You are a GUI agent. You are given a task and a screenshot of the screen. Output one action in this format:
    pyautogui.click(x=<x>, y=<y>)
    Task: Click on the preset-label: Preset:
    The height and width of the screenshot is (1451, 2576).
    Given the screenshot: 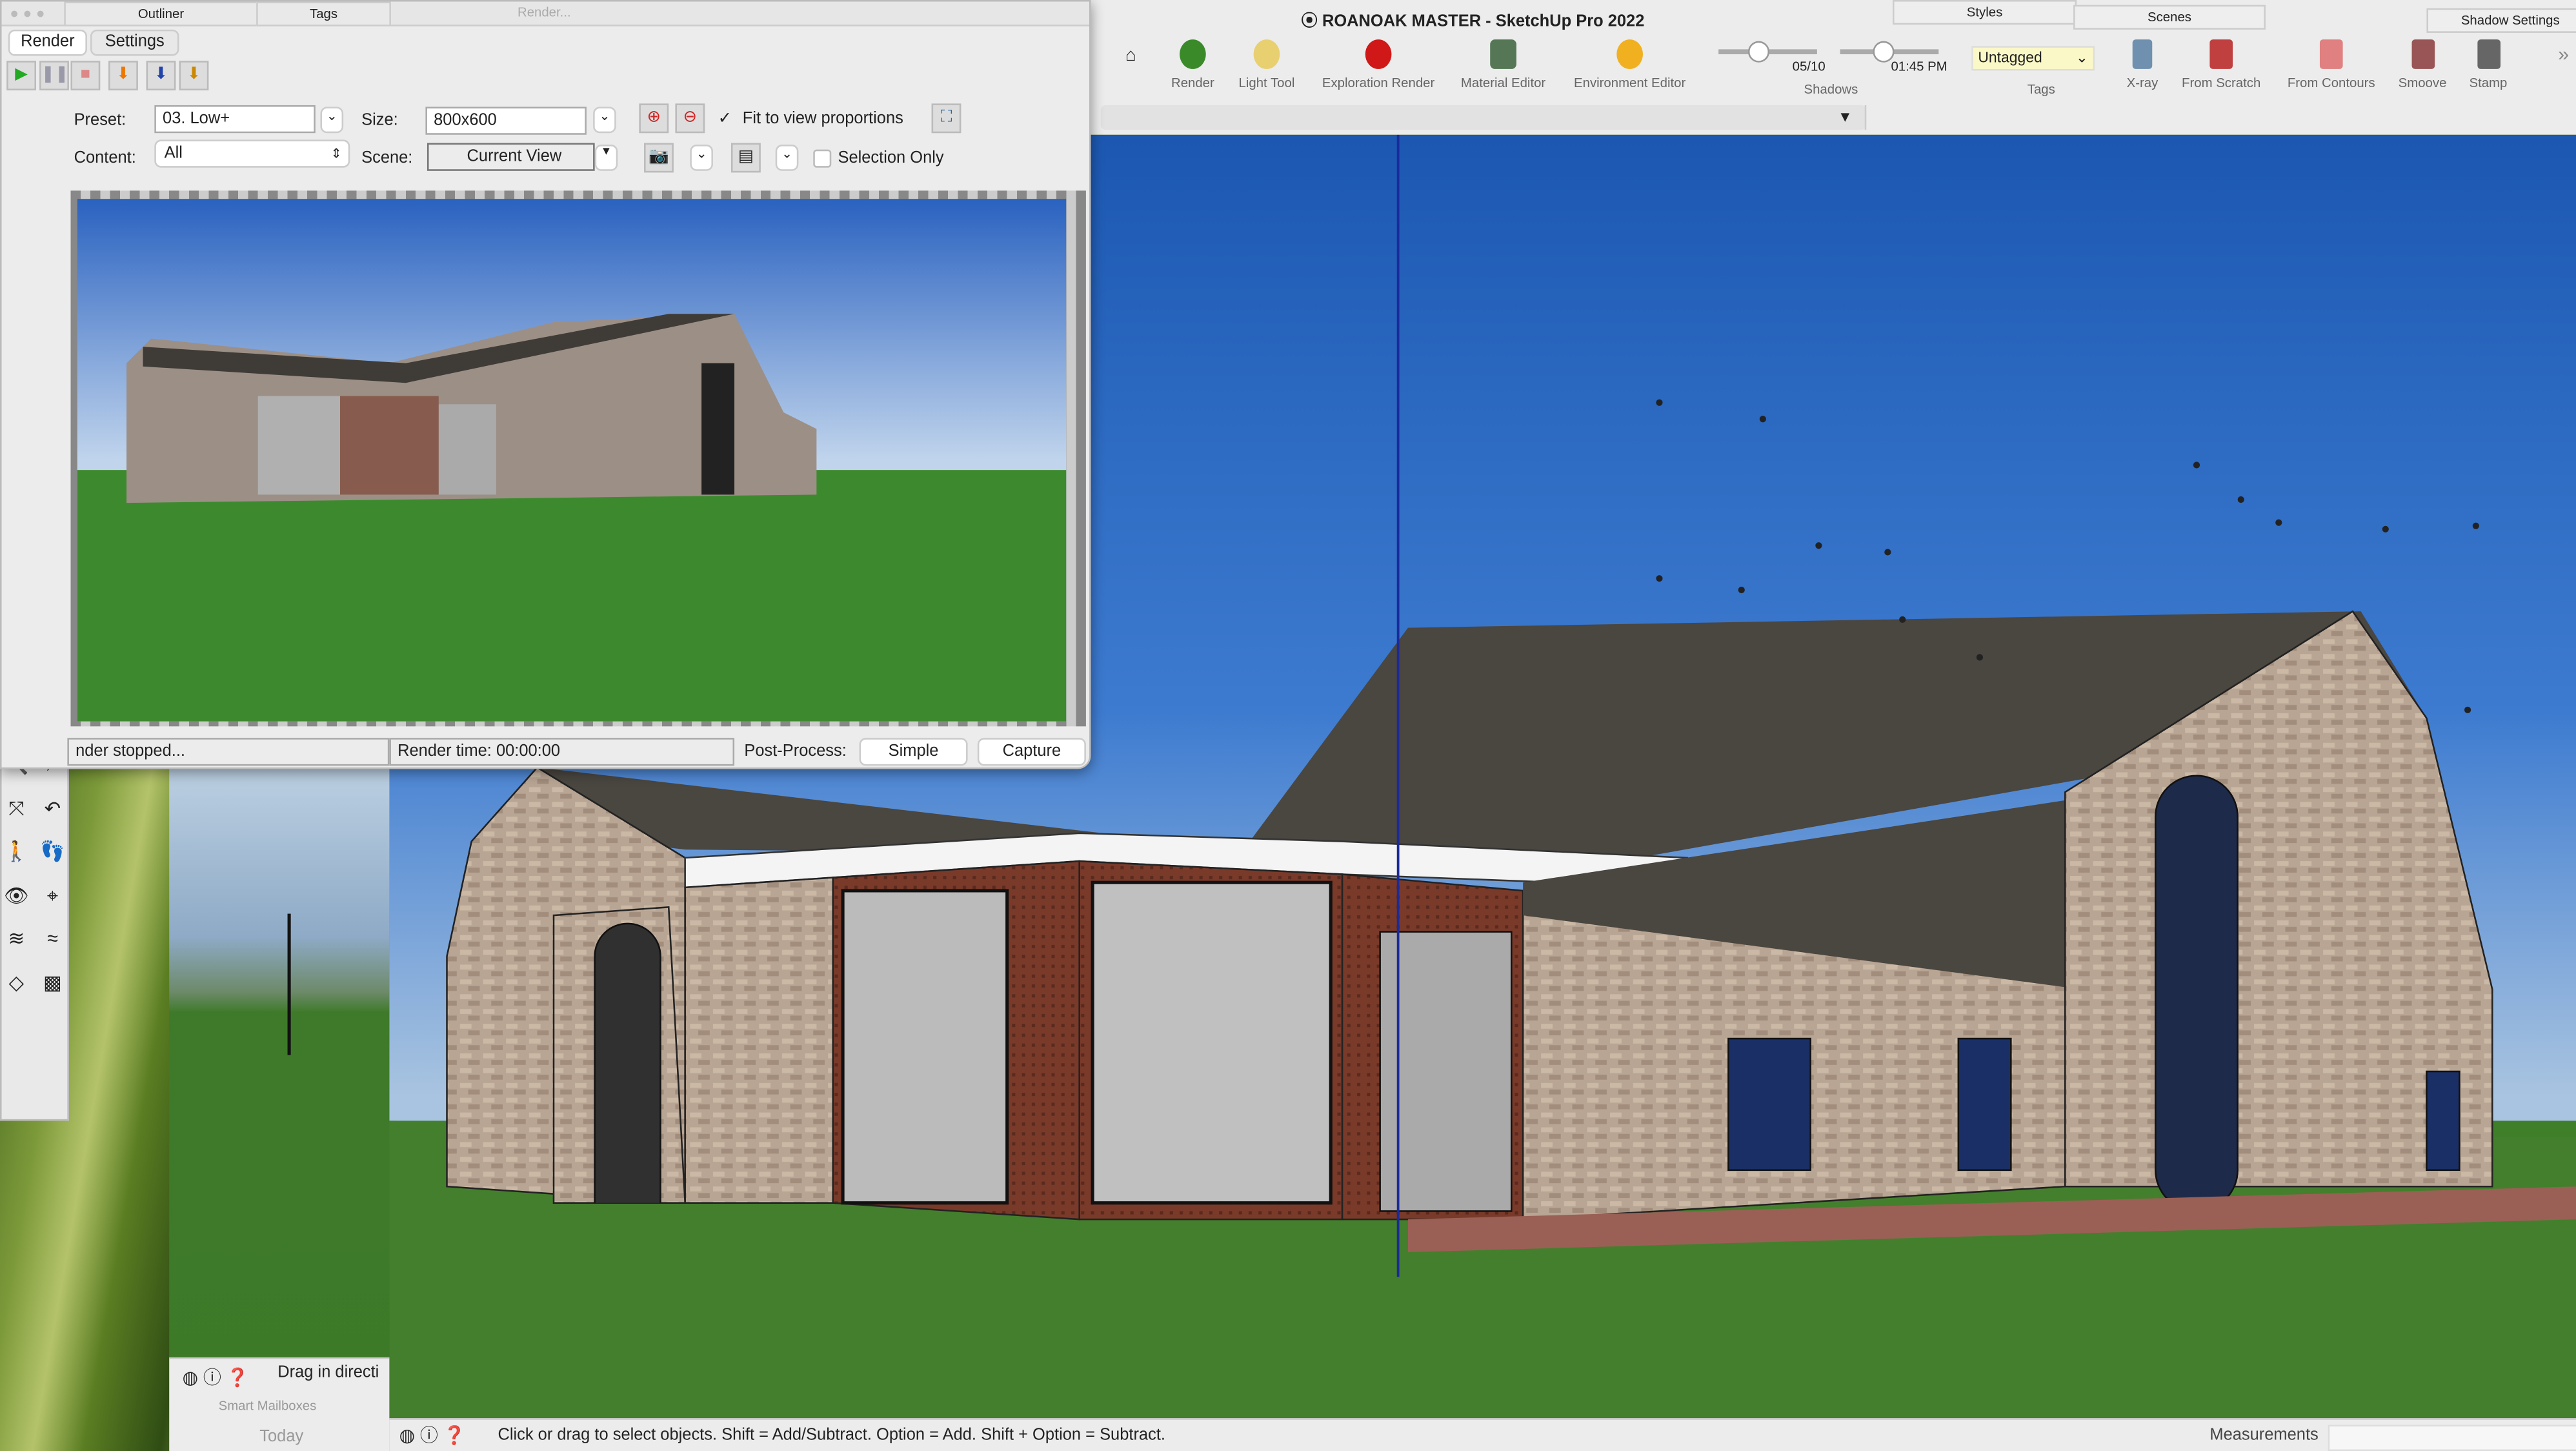 What is the action you would take?
    pyautogui.click(x=100, y=121)
    